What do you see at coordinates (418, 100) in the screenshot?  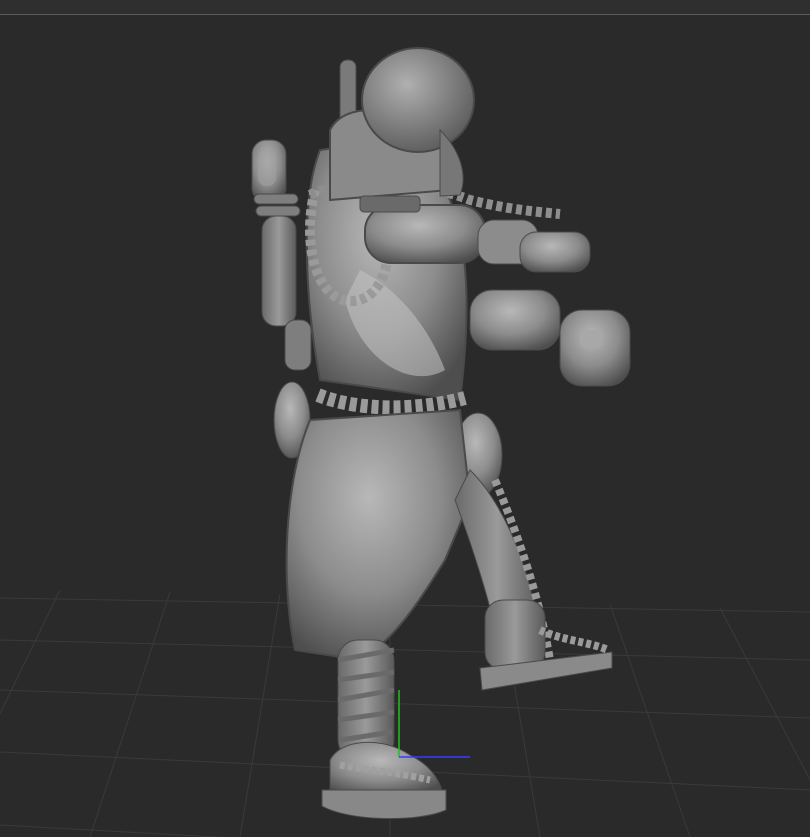 I see `head` at bounding box center [418, 100].